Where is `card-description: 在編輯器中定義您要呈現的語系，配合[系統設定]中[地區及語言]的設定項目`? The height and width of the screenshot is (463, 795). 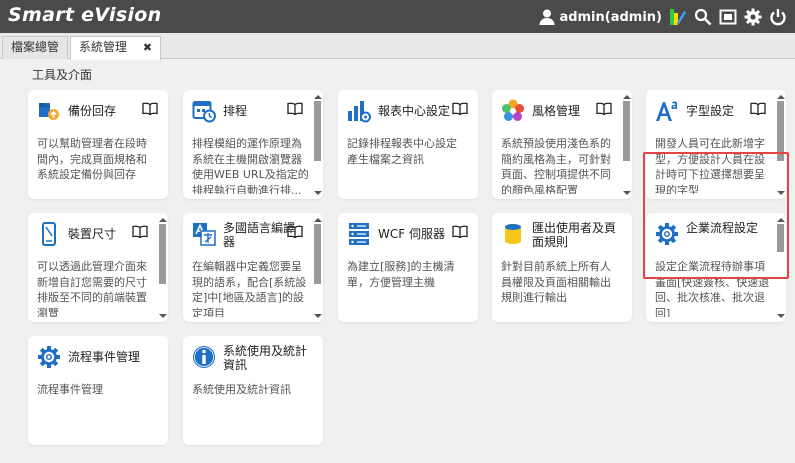
card-description: 在編輯器中定義您要呈現的語系，配合[系統設定]中[地區及語言]的設定項目 is located at coordinates (249, 288).